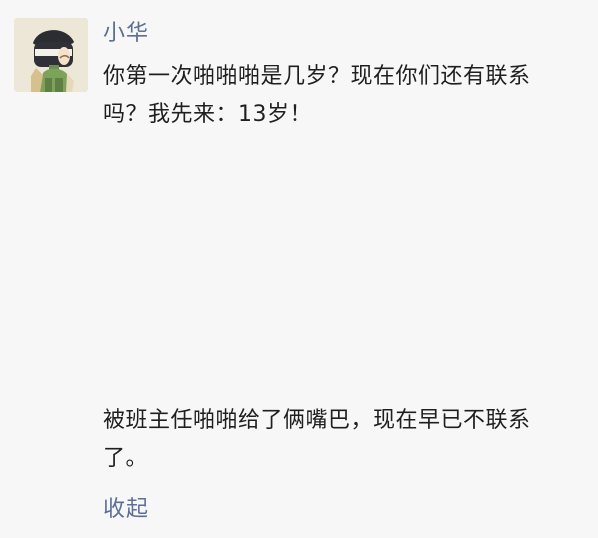 The image size is (598, 538). I want to click on reply-line-1: 被班主任啪啪给了俩嘴巴，现在早已不联系, so click(317, 420).